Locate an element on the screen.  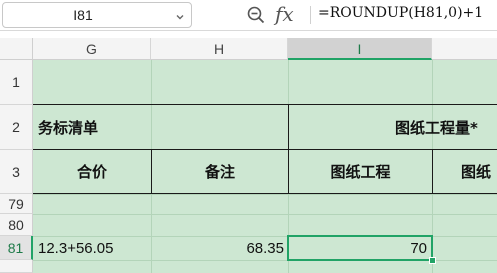
row-header-79: 79 is located at coordinates (16, 204).